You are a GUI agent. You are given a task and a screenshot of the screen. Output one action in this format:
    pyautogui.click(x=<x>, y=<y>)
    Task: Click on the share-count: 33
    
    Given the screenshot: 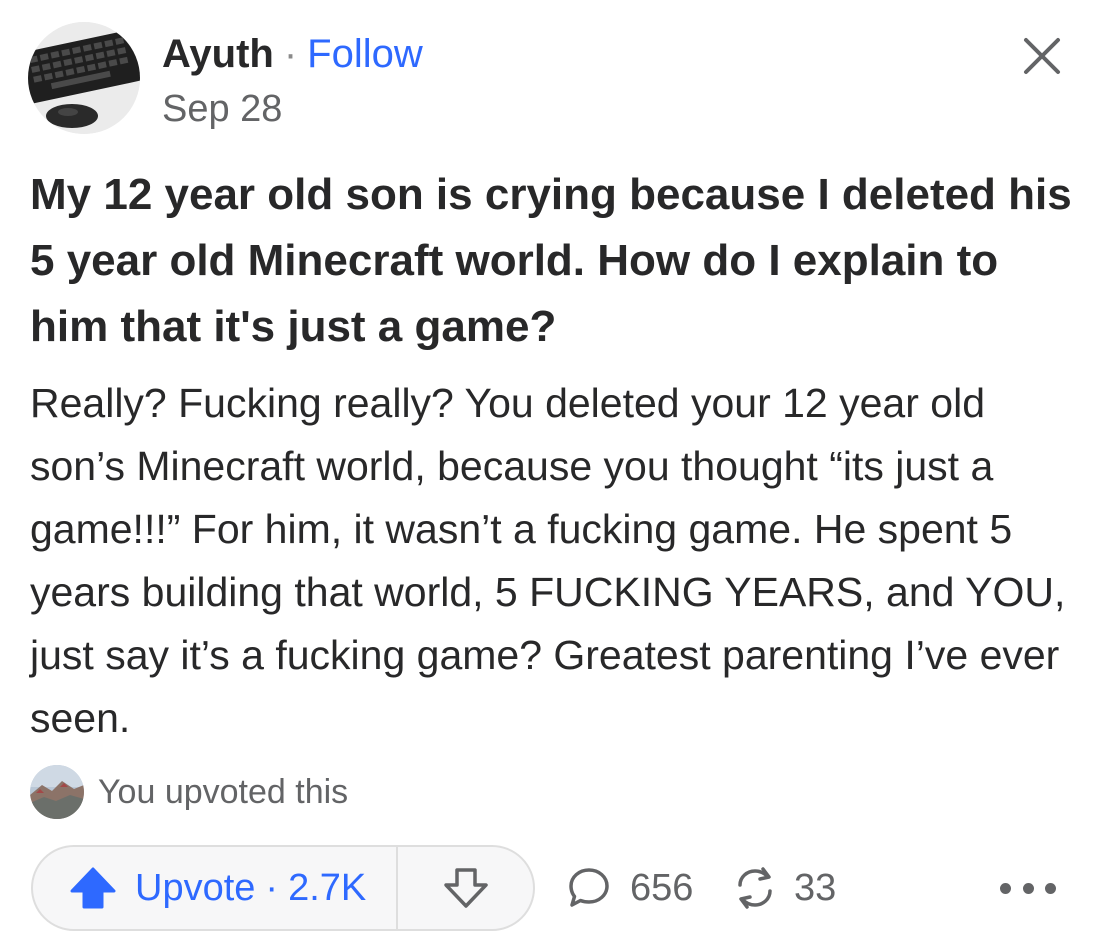 What is the action you would take?
    pyautogui.click(x=815, y=887)
    